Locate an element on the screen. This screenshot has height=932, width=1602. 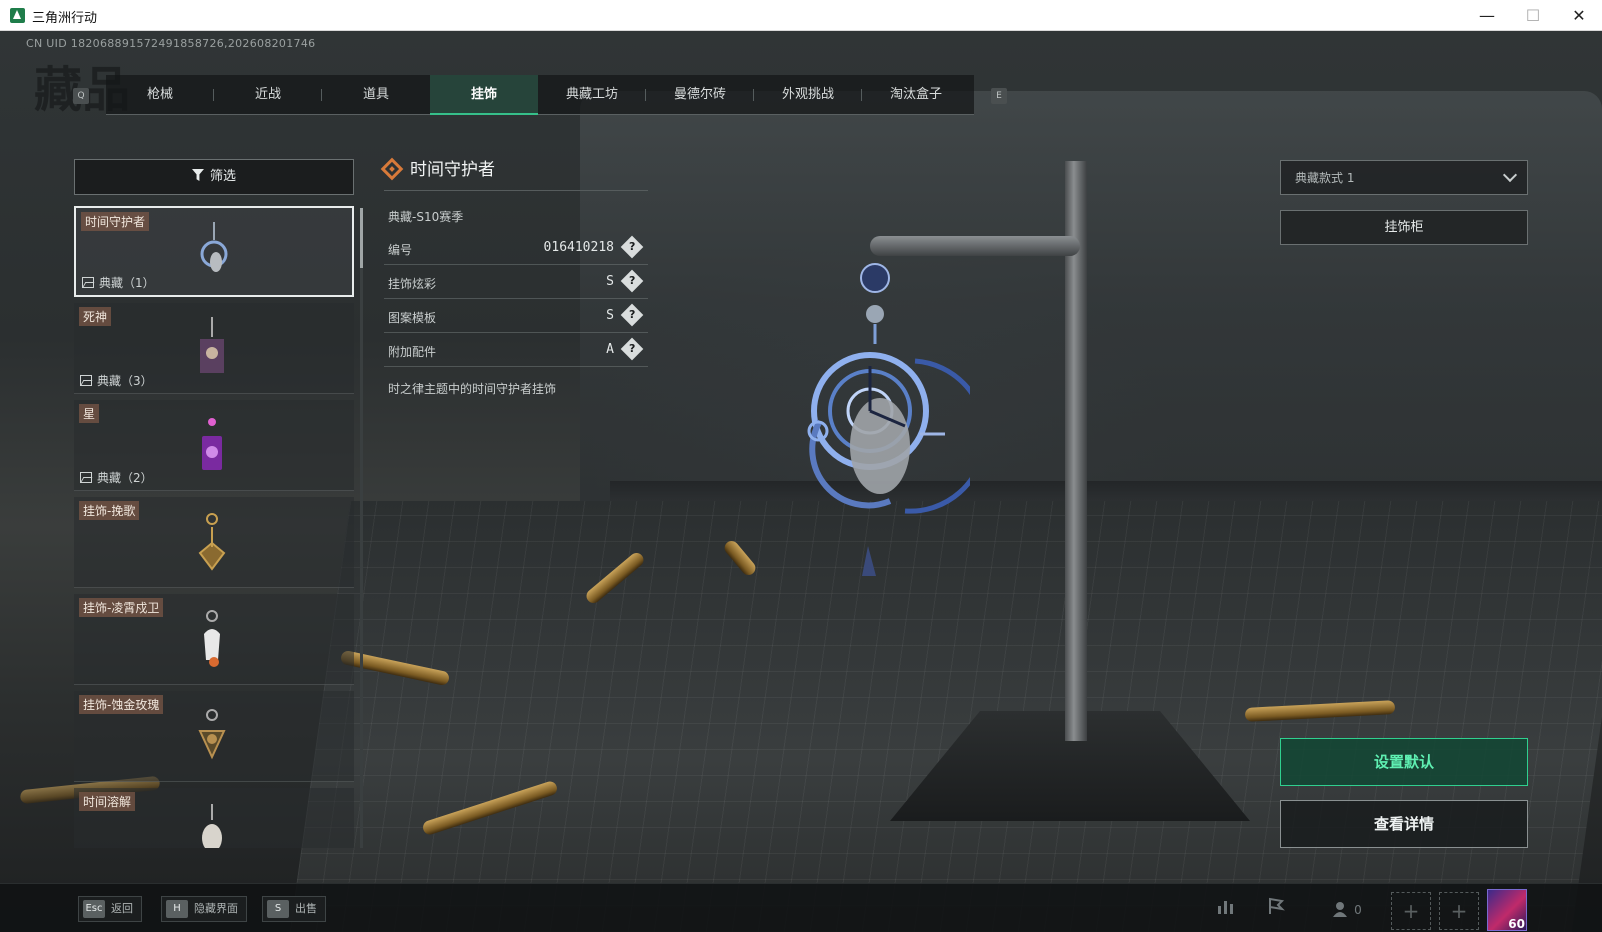
tab-charms: 挂饰 is located at coordinates (484, 95).